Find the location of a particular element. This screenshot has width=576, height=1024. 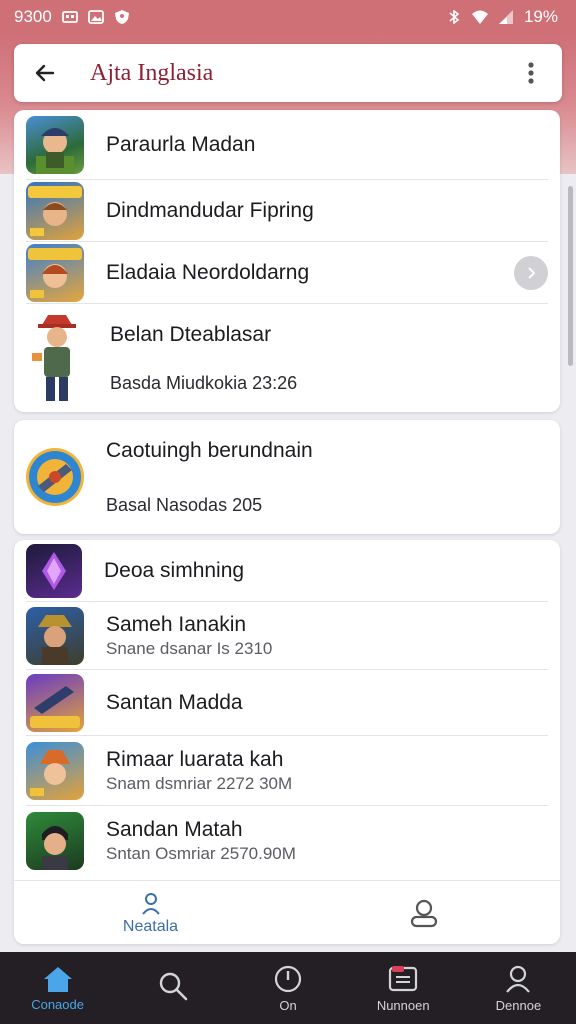

nav-inbox: Nunnoen is located at coordinates (403, 988).